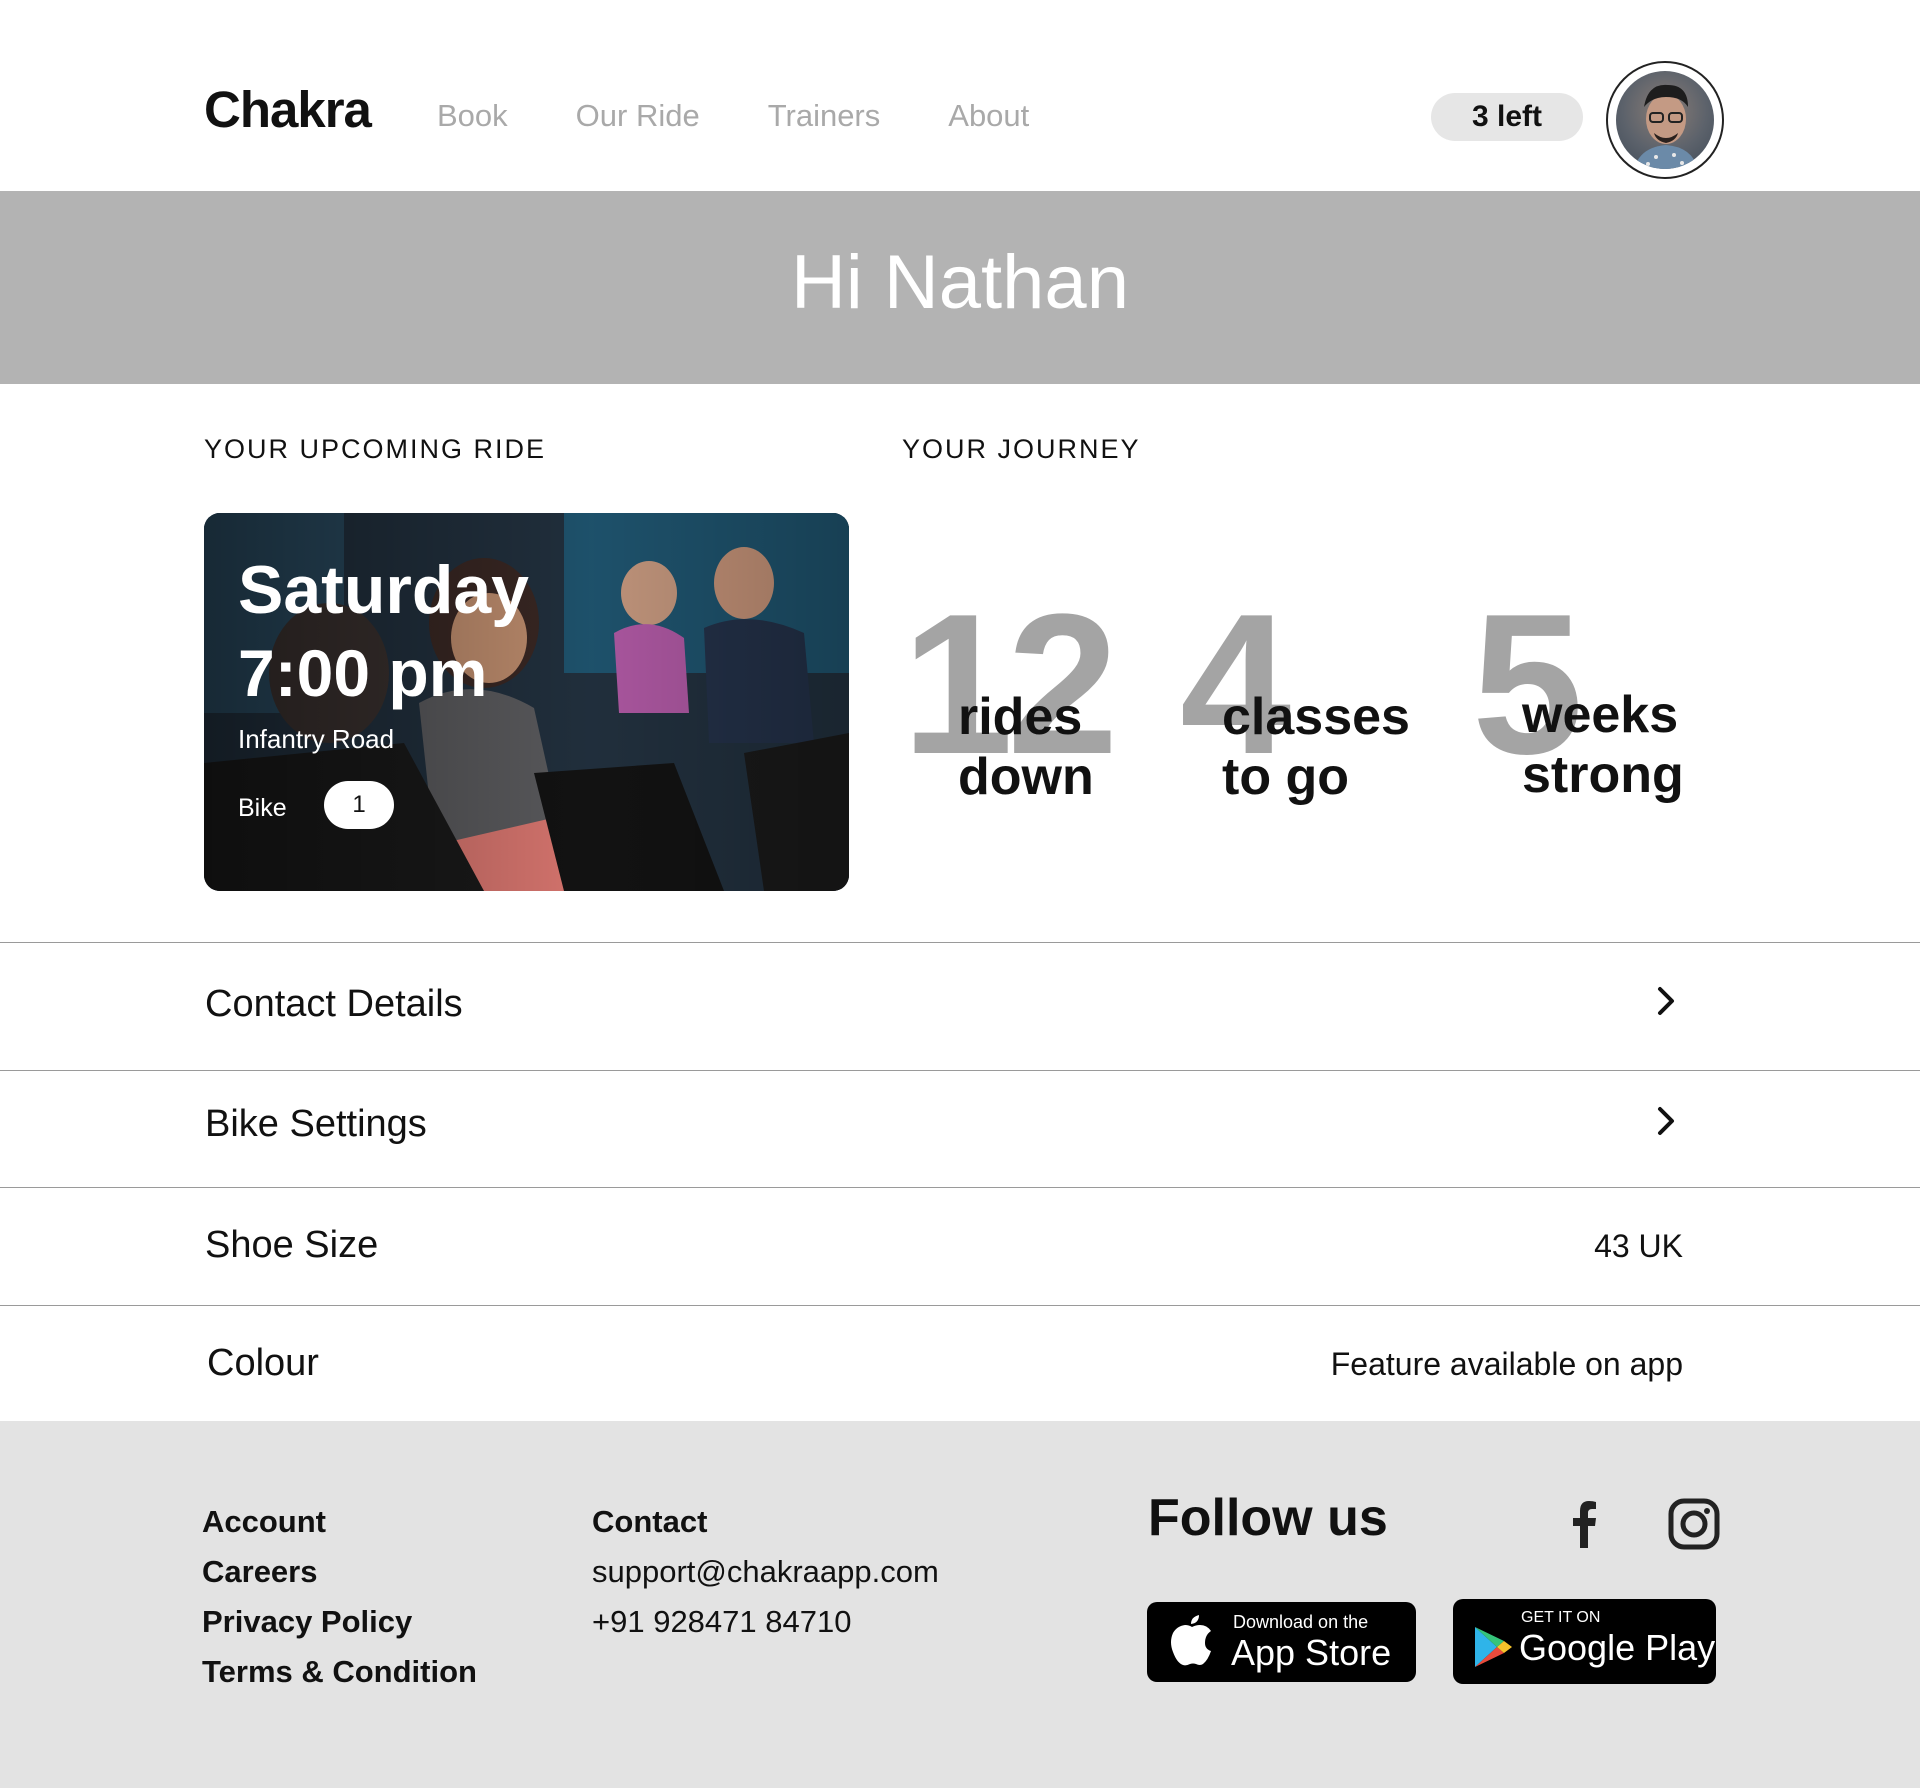  I want to click on bike-number-badge: 1, so click(359, 805).